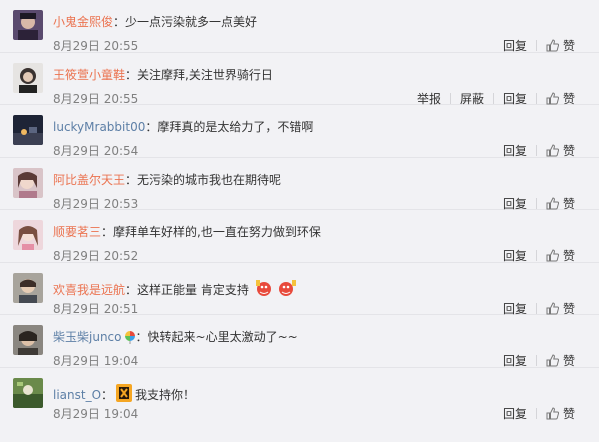 This screenshot has width=599, height=442. Describe the element at coordinates (235, 127) in the screenshot. I see `comment-text: 摩拜真的是太给力了，不错啊` at that location.